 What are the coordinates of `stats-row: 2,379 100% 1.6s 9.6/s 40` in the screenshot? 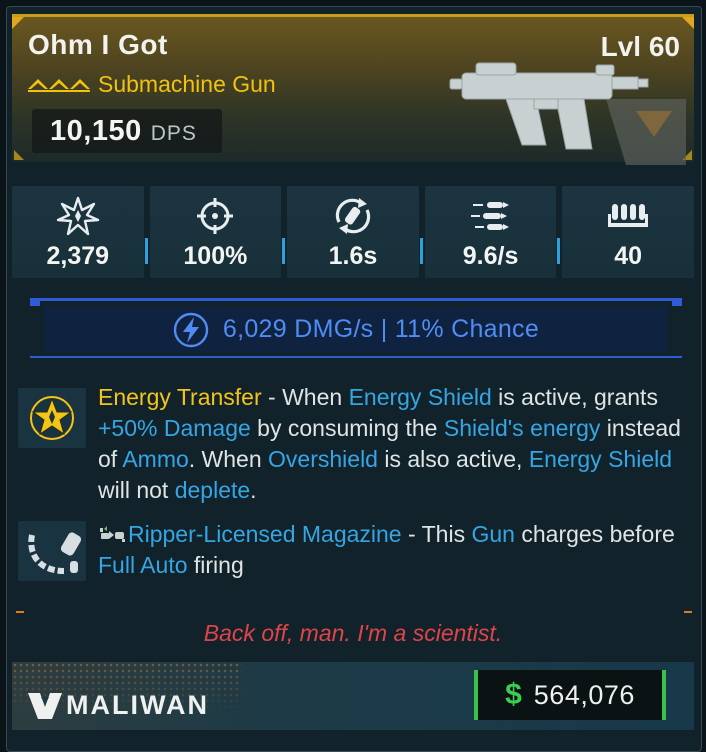 It's located at (353, 232).